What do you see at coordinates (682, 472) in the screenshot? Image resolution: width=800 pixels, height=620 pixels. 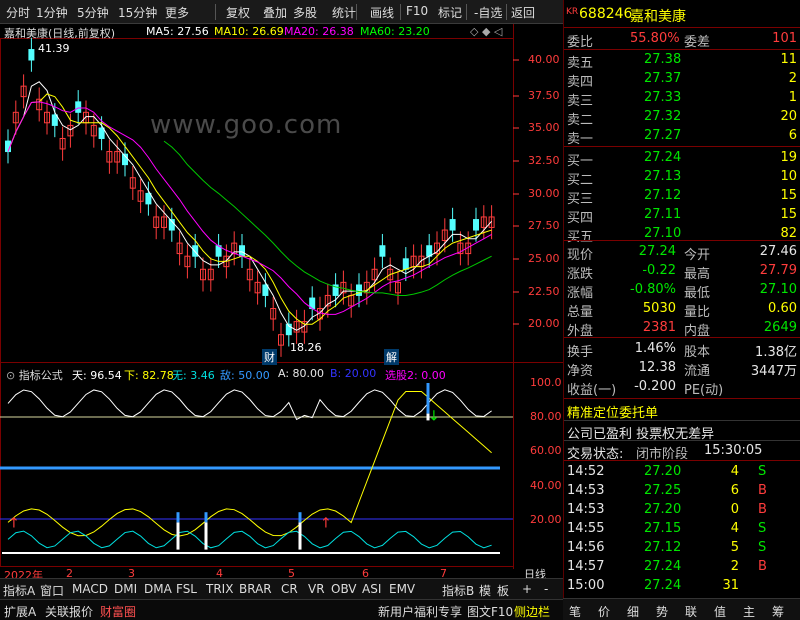 I see `tick-row: 14:52 27.20 4 S` at bounding box center [682, 472].